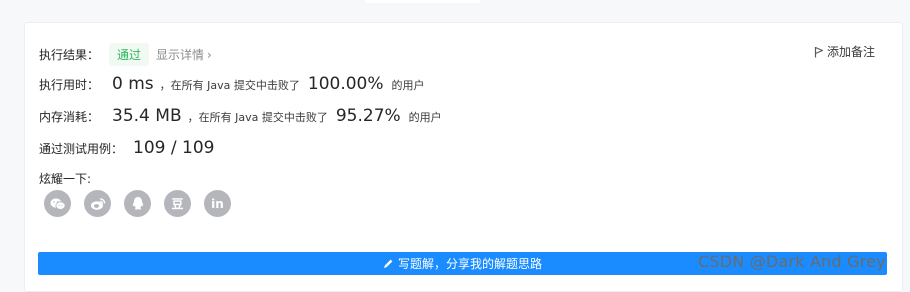  Describe the element at coordinates (129, 54) in the screenshot. I see `status-badge: 通过` at that location.